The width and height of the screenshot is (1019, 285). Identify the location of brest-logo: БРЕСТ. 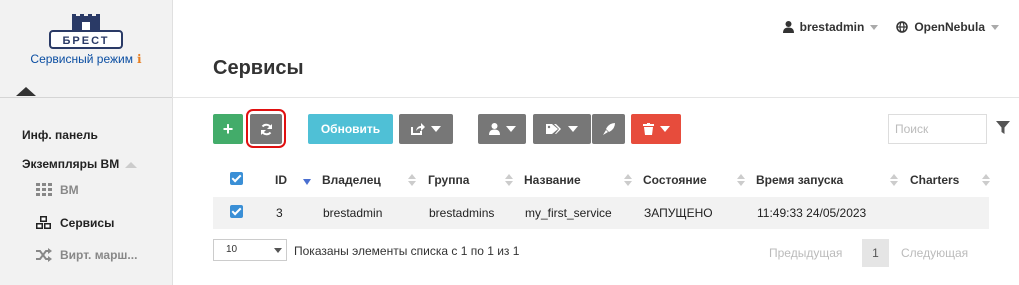
(86, 33).